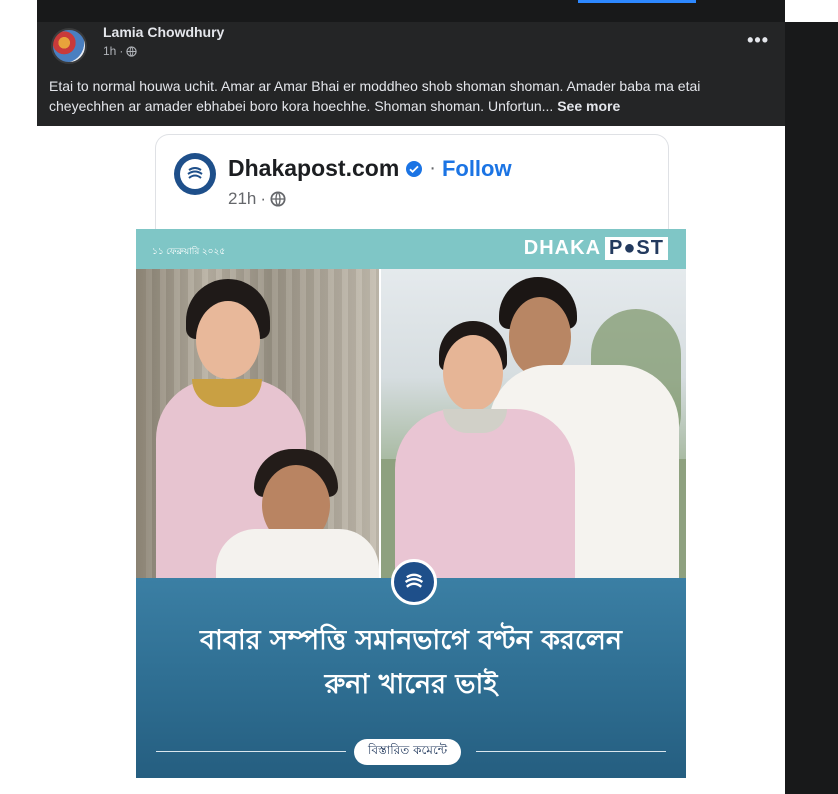 This screenshot has width=838, height=794. Describe the element at coordinates (411, 684) in the screenshot. I see `headline-line-2: রুনা খানের ভাই` at that location.